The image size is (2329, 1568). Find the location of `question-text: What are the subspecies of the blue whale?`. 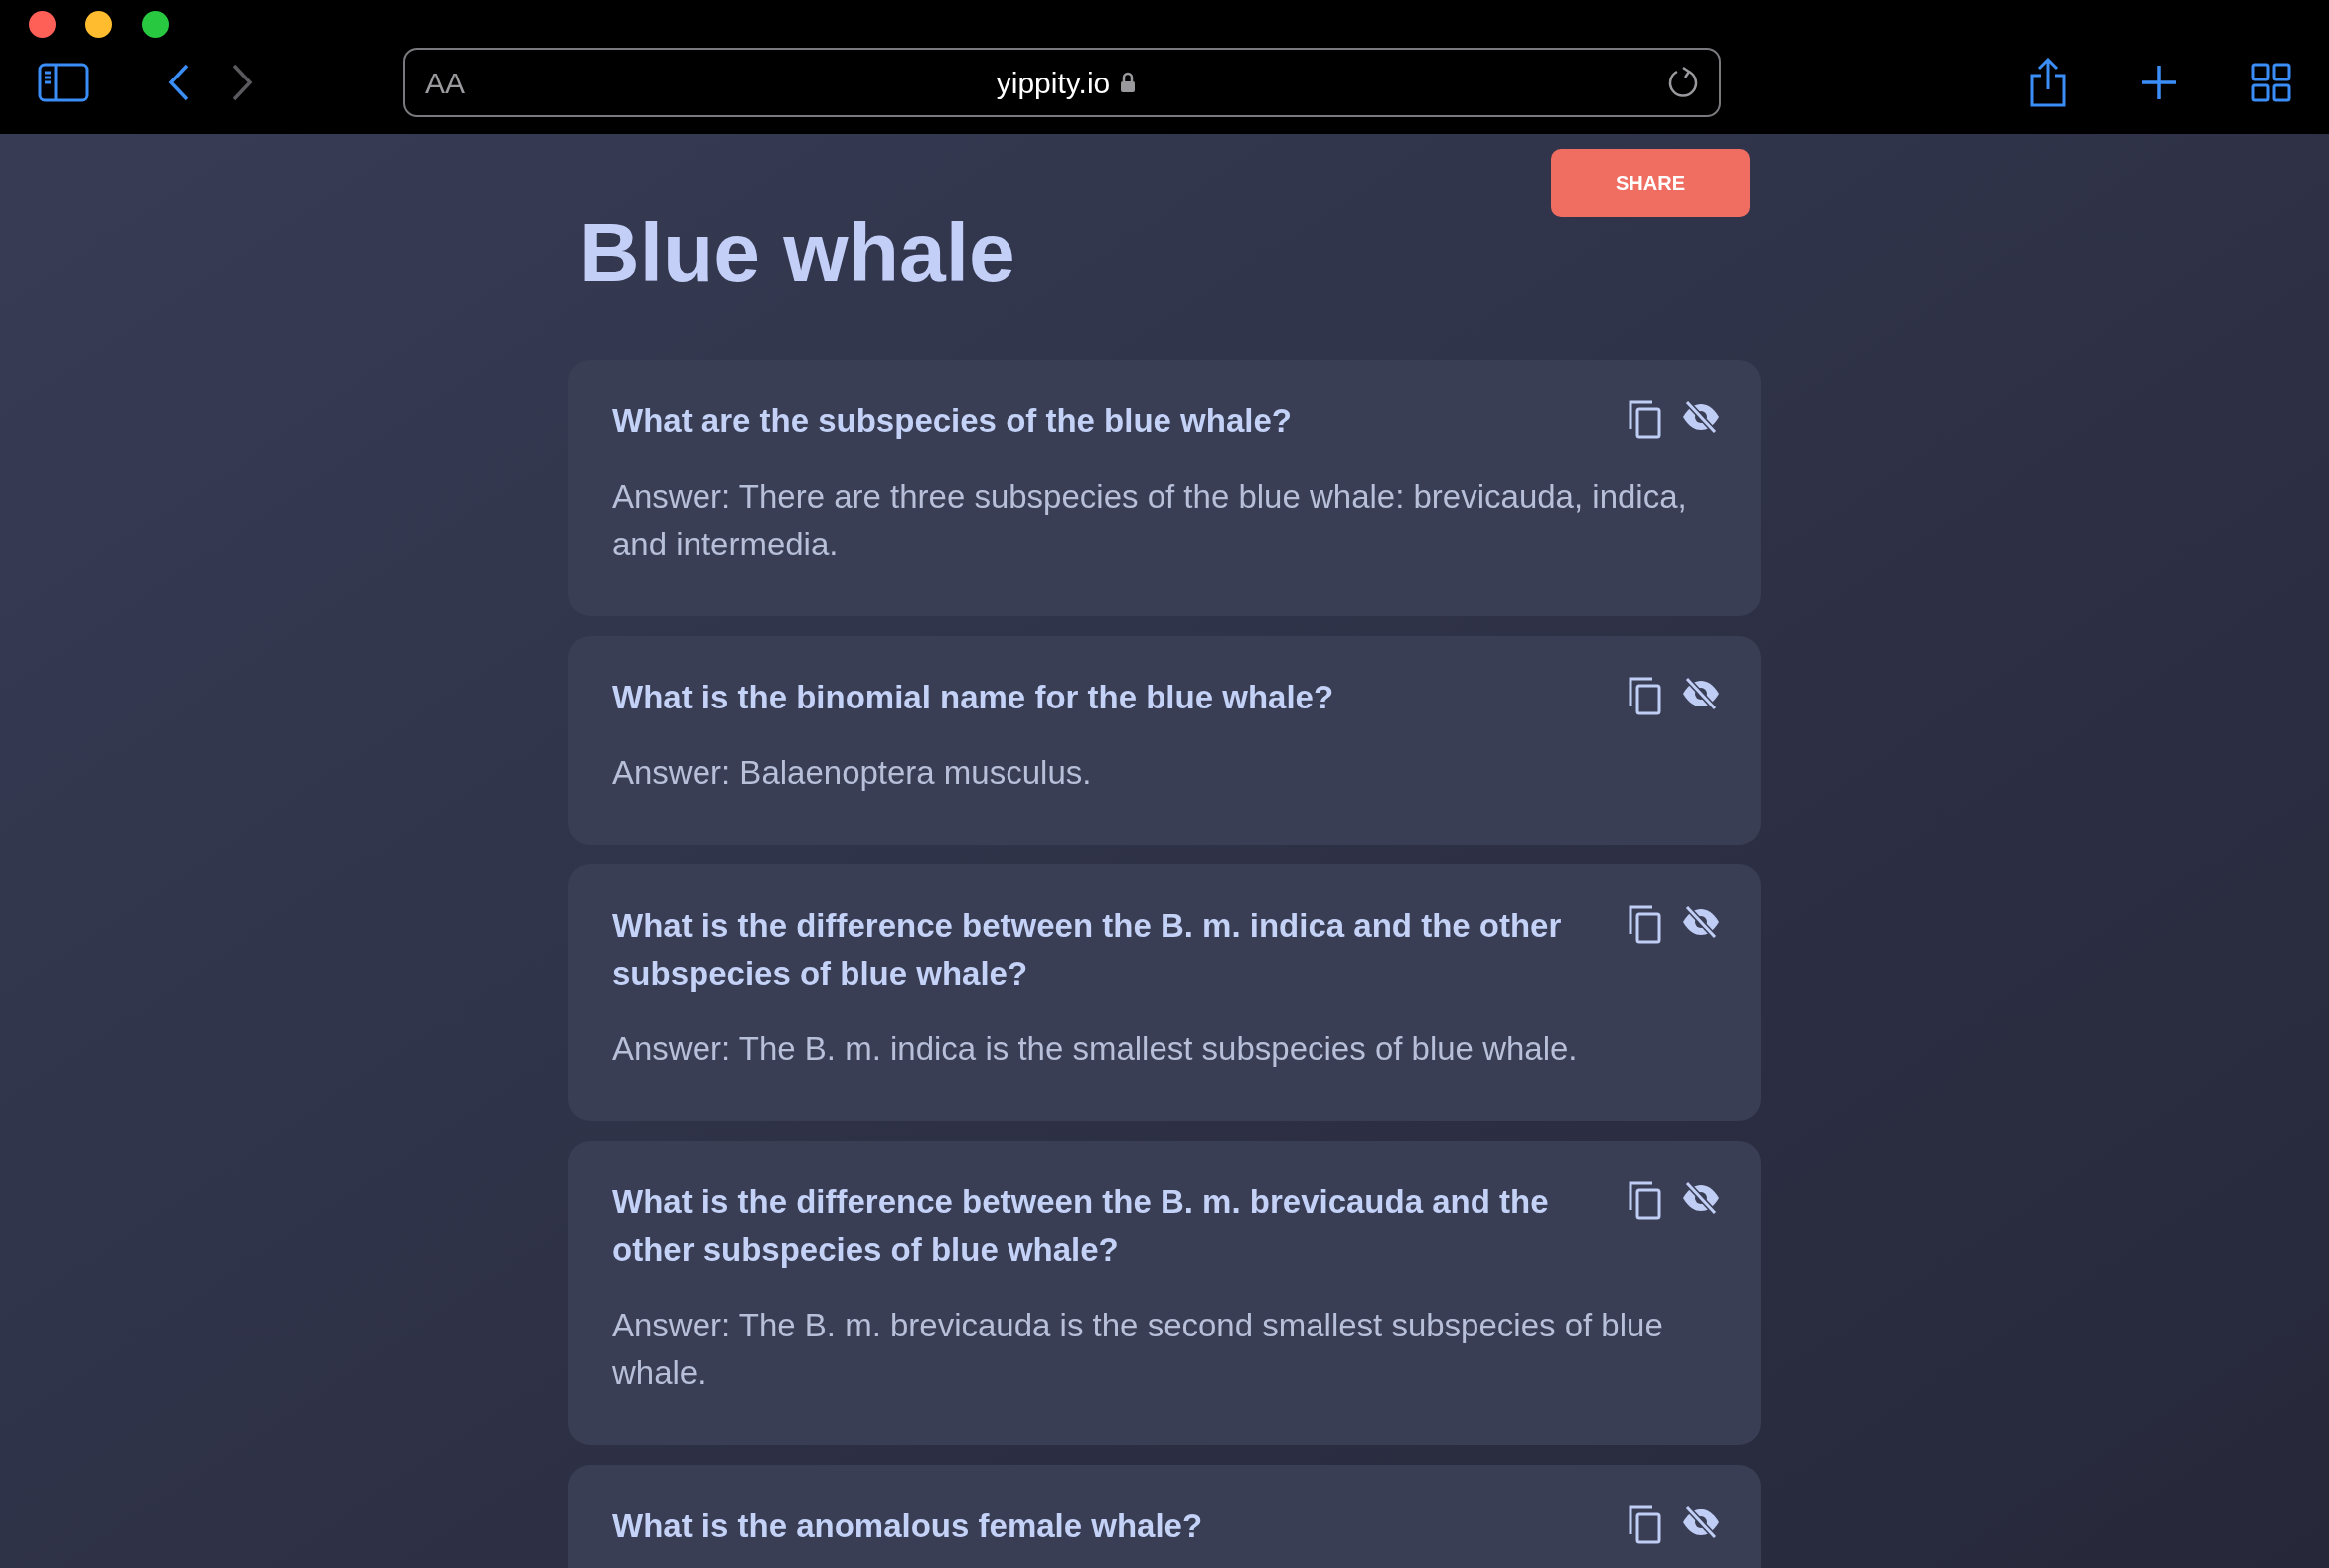

question-text: What are the subspecies of the blue whale? is located at coordinates (952, 421).